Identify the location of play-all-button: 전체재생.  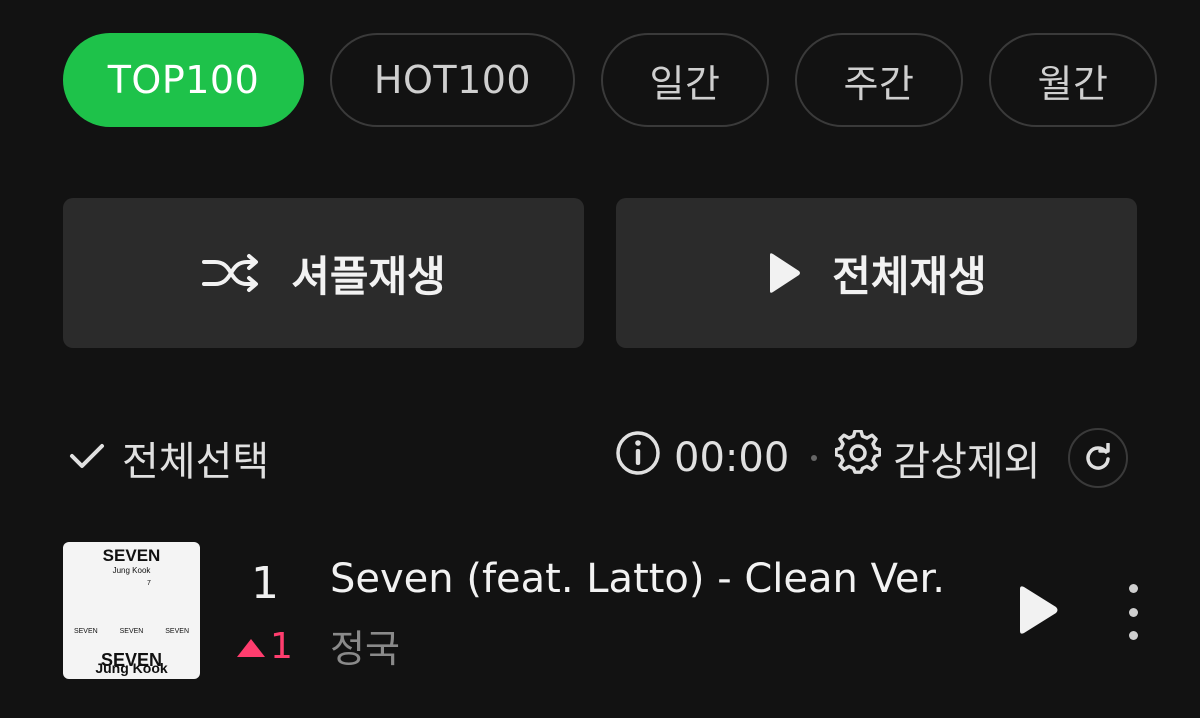
(876, 273).